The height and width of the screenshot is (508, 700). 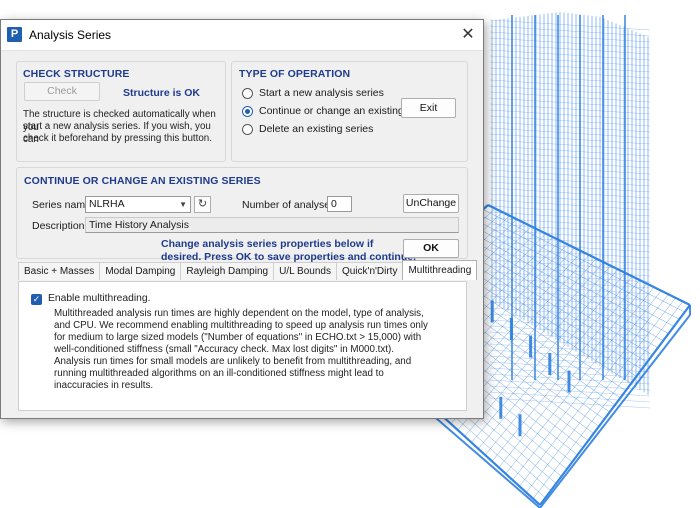 I want to click on tab-modal-damping: Modal Damping, so click(x=140, y=271).